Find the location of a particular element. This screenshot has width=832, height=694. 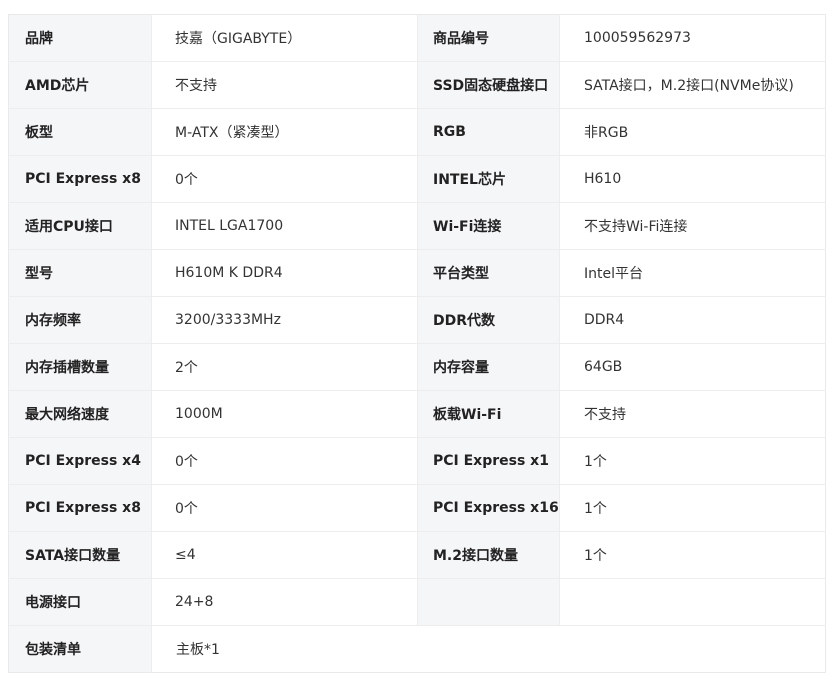

spec-value-empty is located at coordinates (692, 602).